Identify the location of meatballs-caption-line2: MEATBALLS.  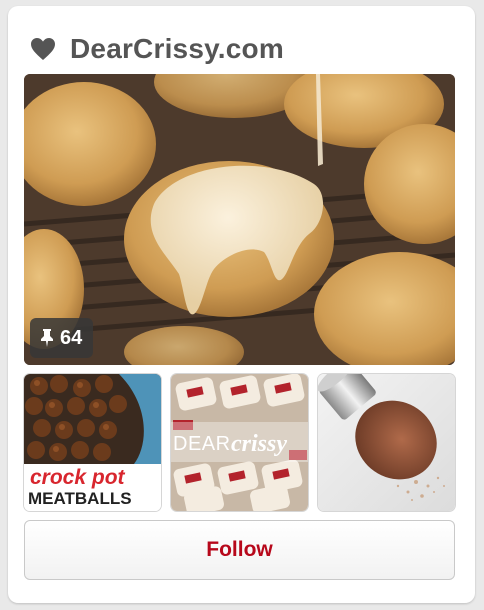
(80, 498).